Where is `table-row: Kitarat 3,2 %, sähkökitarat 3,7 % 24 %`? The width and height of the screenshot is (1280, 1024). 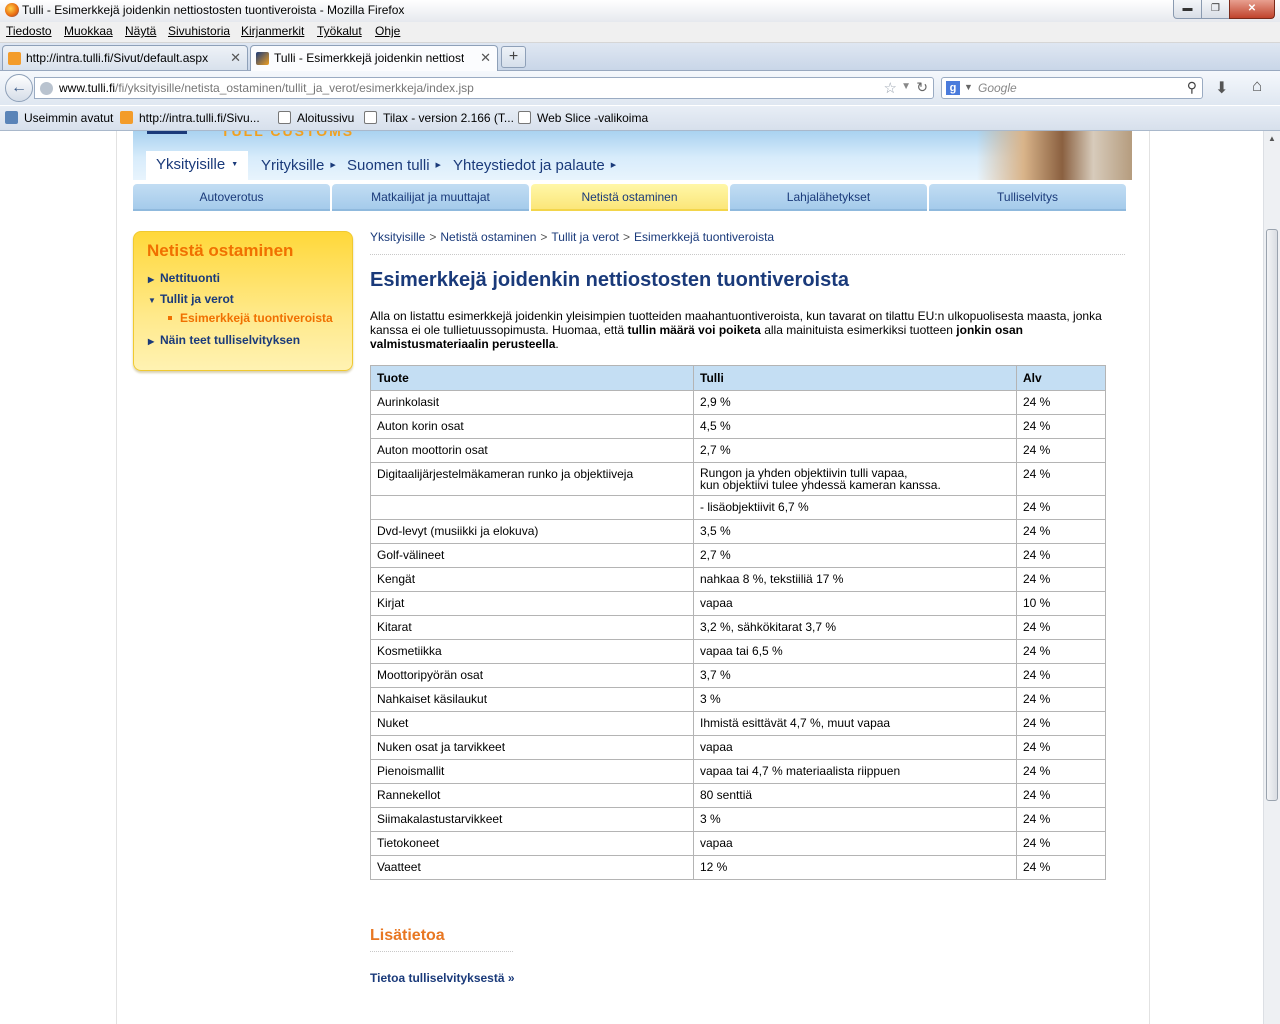
table-row: Kitarat 3,2 %, sähkökitarat 3,7 % 24 % is located at coordinates (738, 627).